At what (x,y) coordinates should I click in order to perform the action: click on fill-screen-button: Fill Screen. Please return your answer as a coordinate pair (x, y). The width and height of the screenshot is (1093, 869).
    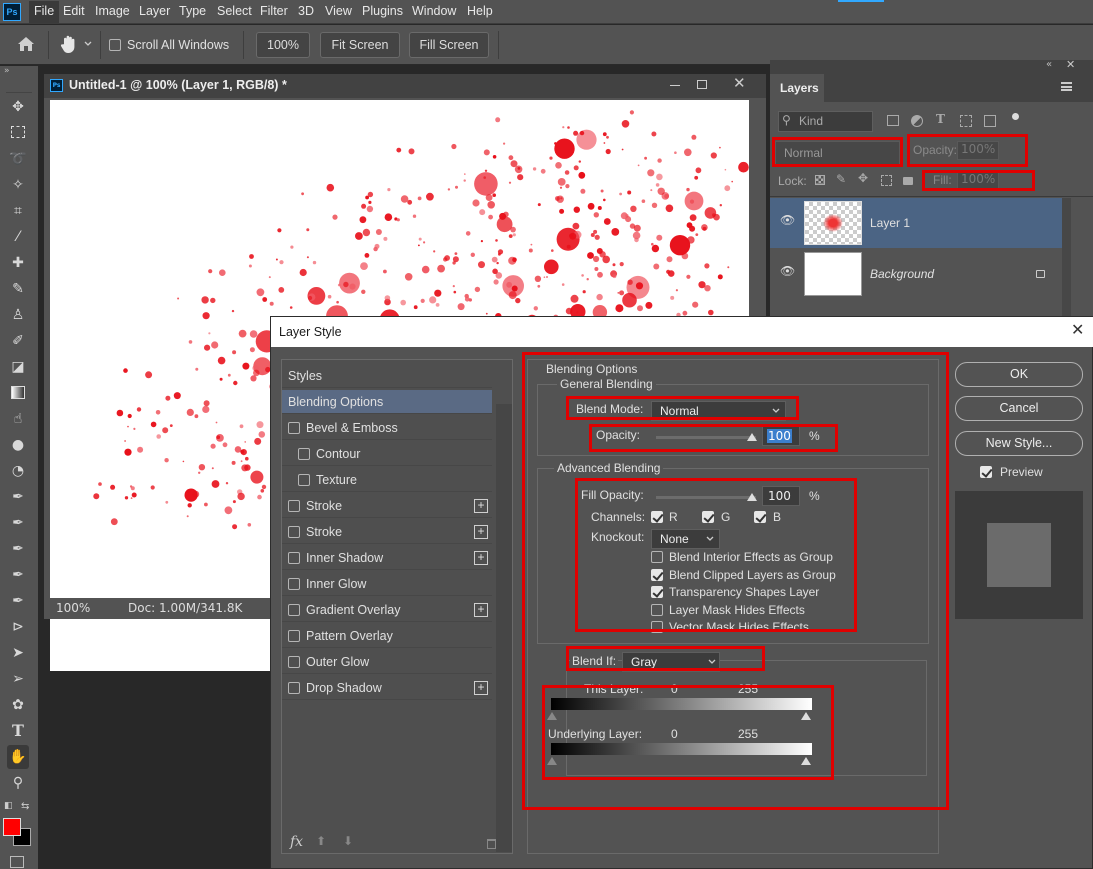
    Looking at the image, I should click on (449, 45).